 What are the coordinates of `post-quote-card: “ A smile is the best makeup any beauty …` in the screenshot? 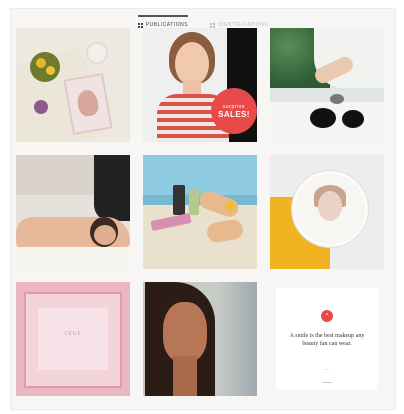 It's located at (327, 339).